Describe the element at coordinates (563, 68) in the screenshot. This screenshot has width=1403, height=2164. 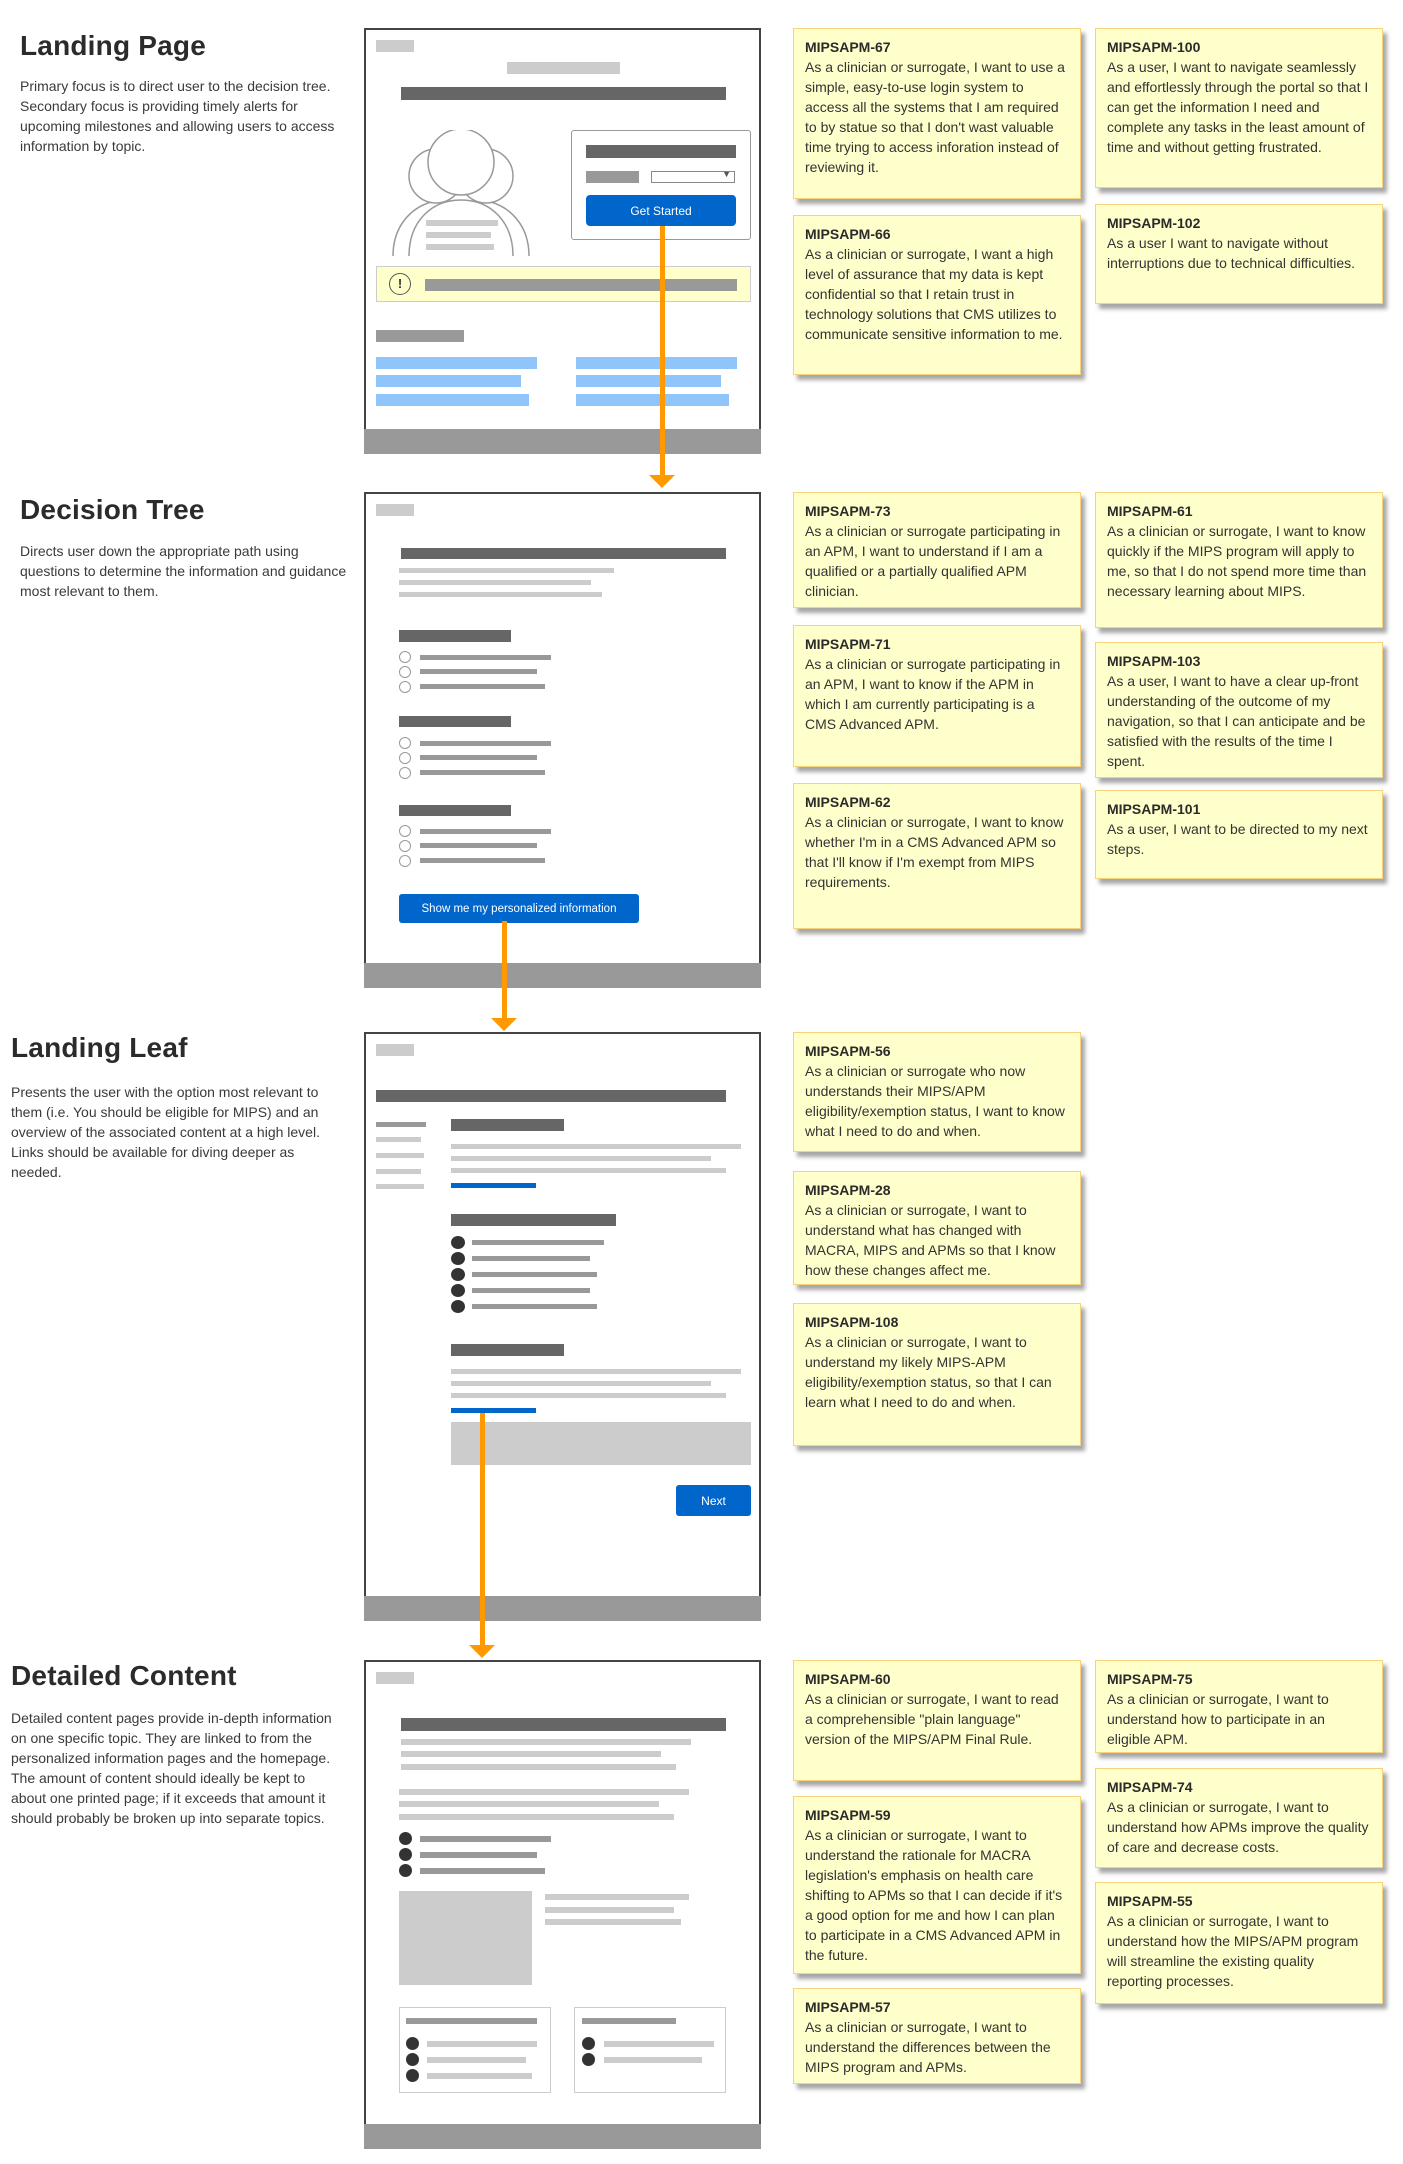
I see `subtitle-placeholder` at that location.